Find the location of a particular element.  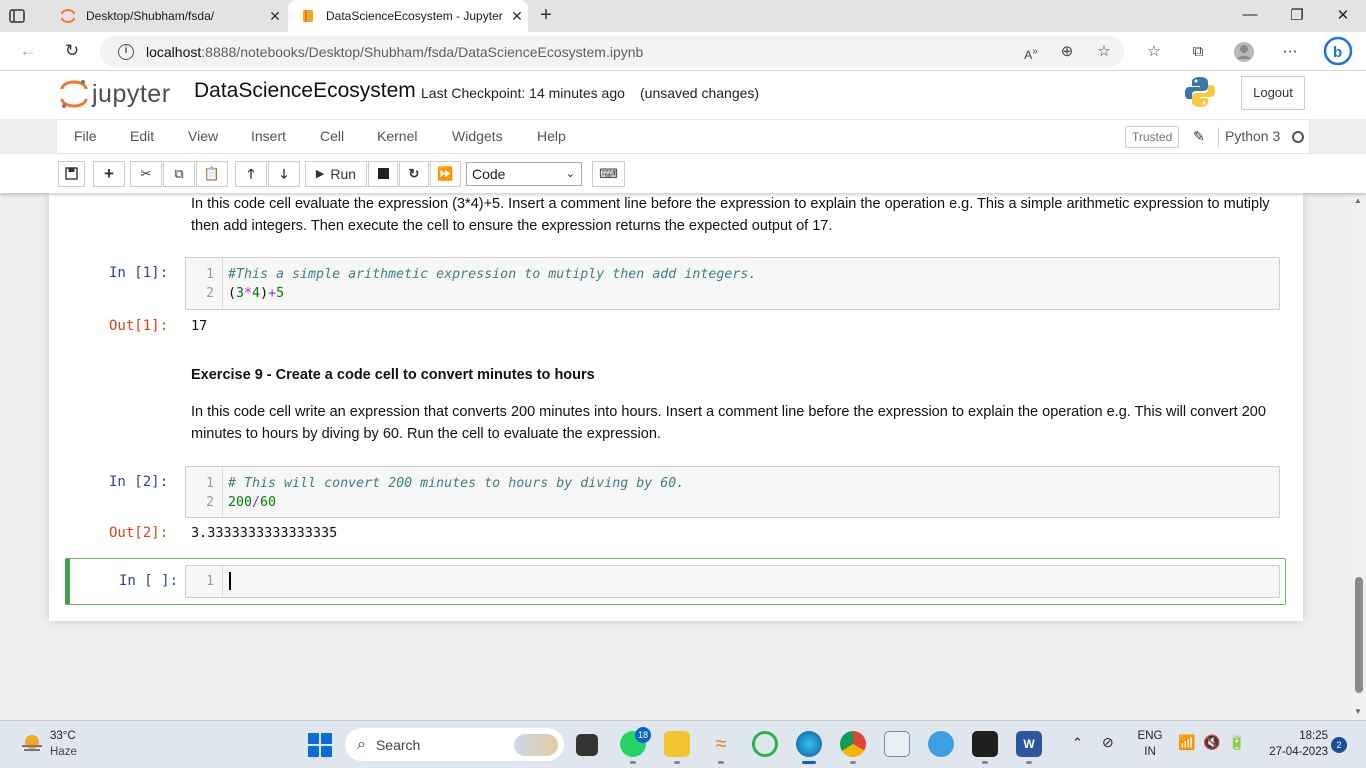

interrupt-button is located at coordinates (383, 174).